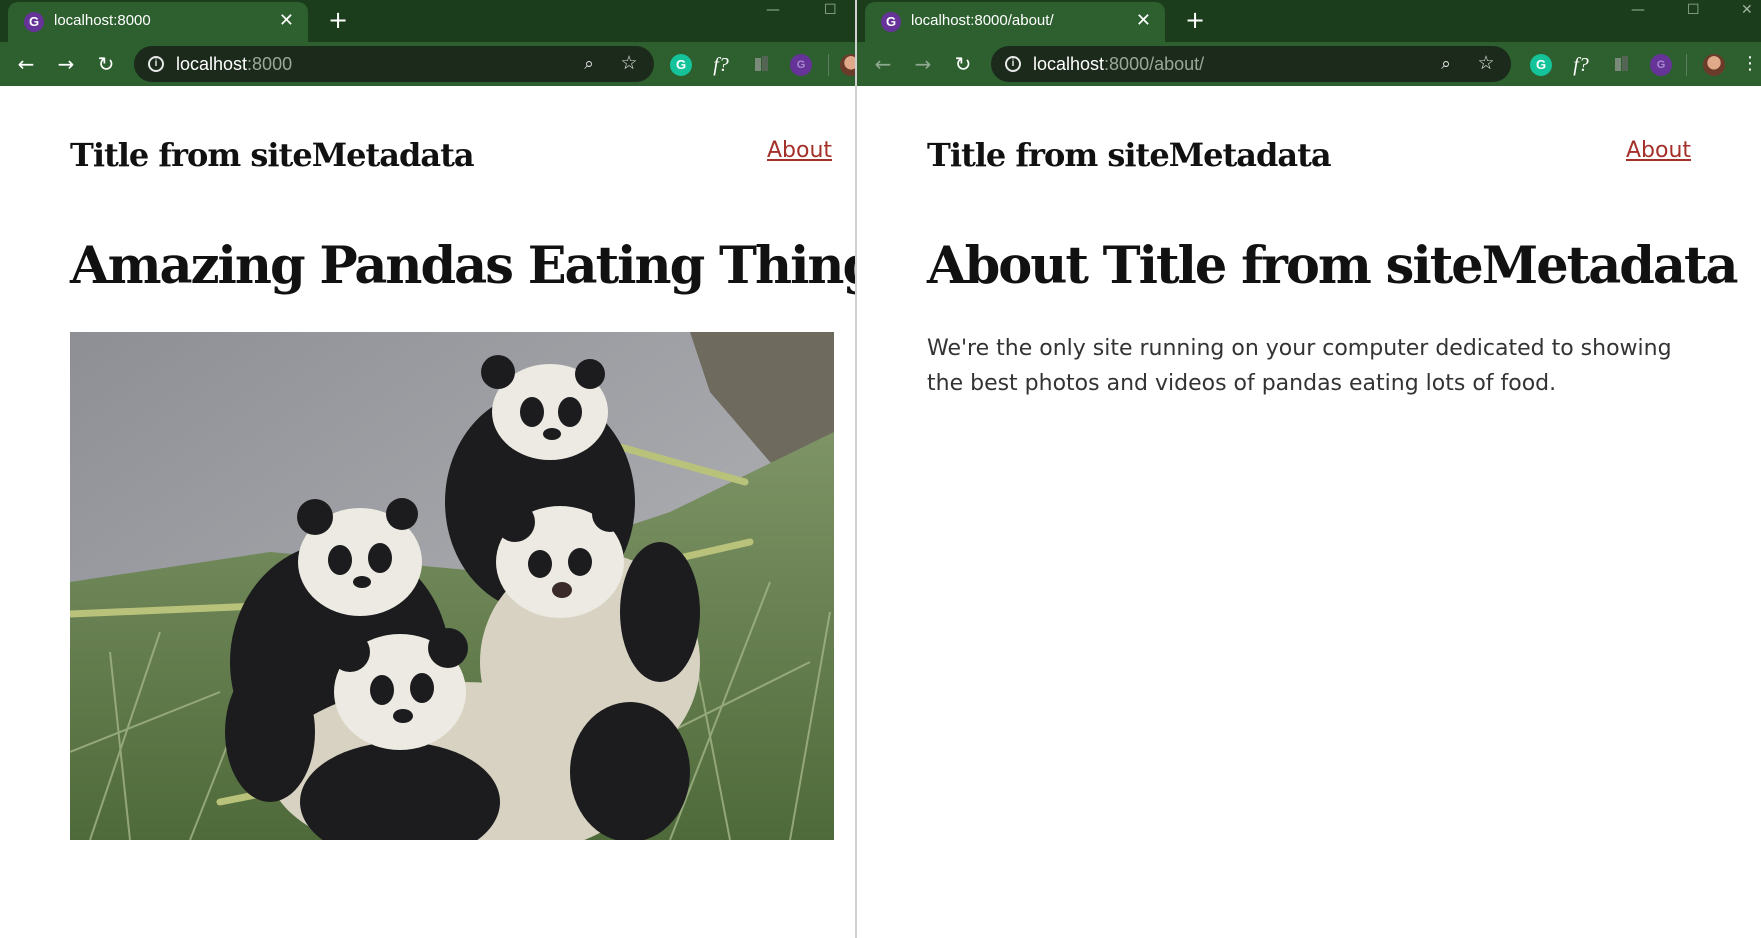 Image resolution: width=1761 pixels, height=938 pixels. What do you see at coordinates (982, 20) in the screenshot?
I see `tab-title: localhost:8000/about/` at bounding box center [982, 20].